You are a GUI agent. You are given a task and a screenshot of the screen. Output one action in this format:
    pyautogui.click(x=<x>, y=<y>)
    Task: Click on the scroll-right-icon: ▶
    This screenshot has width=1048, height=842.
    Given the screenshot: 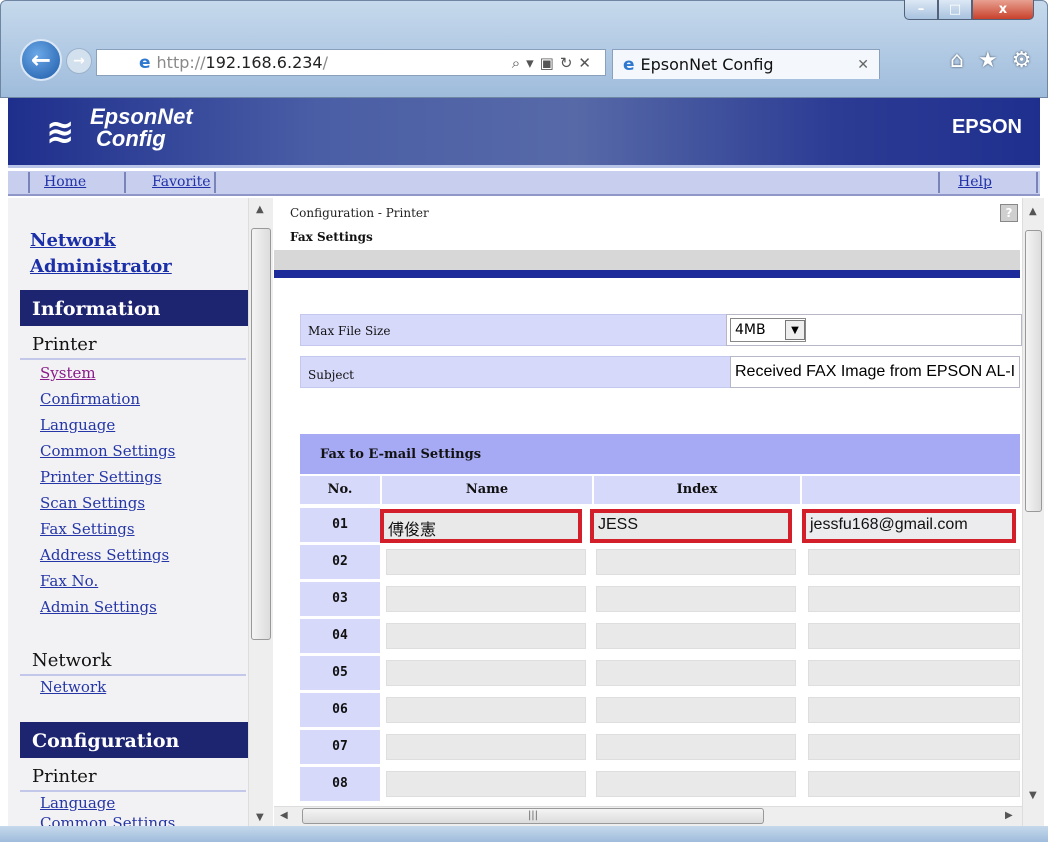 What is the action you would take?
    pyautogui.click(x=1009, y=815)
    